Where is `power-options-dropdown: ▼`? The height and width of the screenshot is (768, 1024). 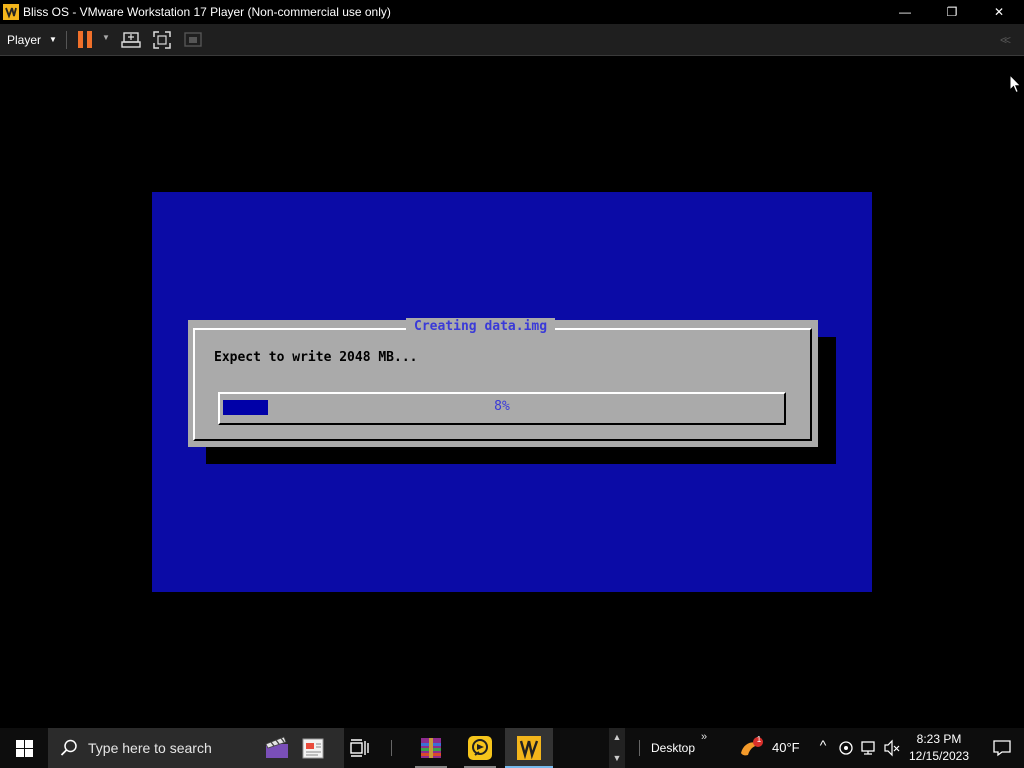 power-options-dropdown: ▼ is located at coordinates (106, 37).